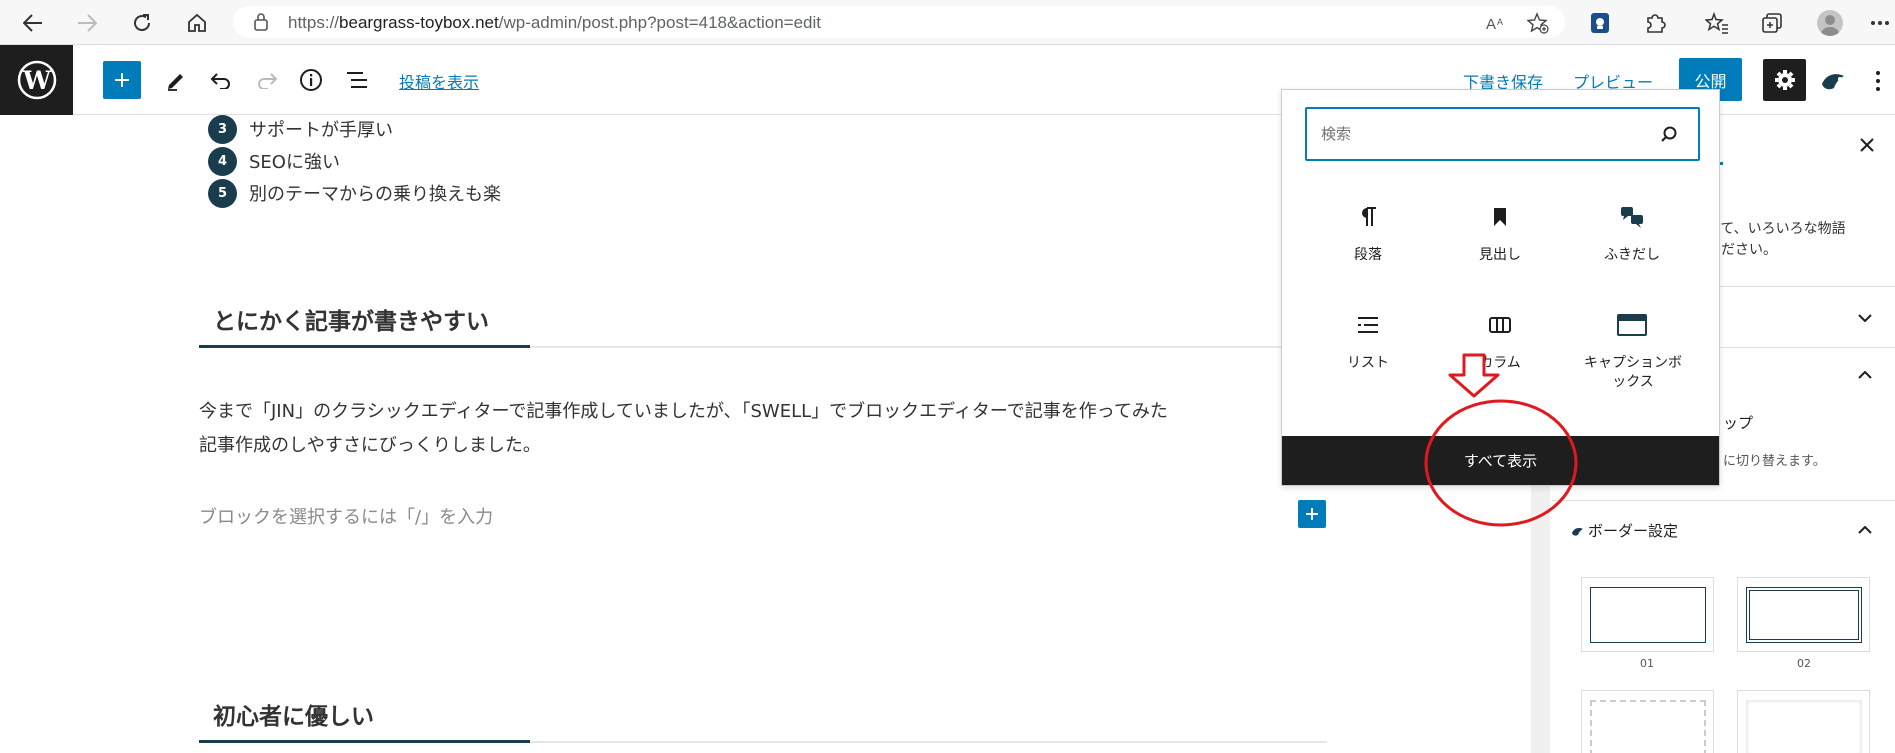 The height and width of the screenshot is (753, 1895). I want to click on undo-icon, so click(221, 80).